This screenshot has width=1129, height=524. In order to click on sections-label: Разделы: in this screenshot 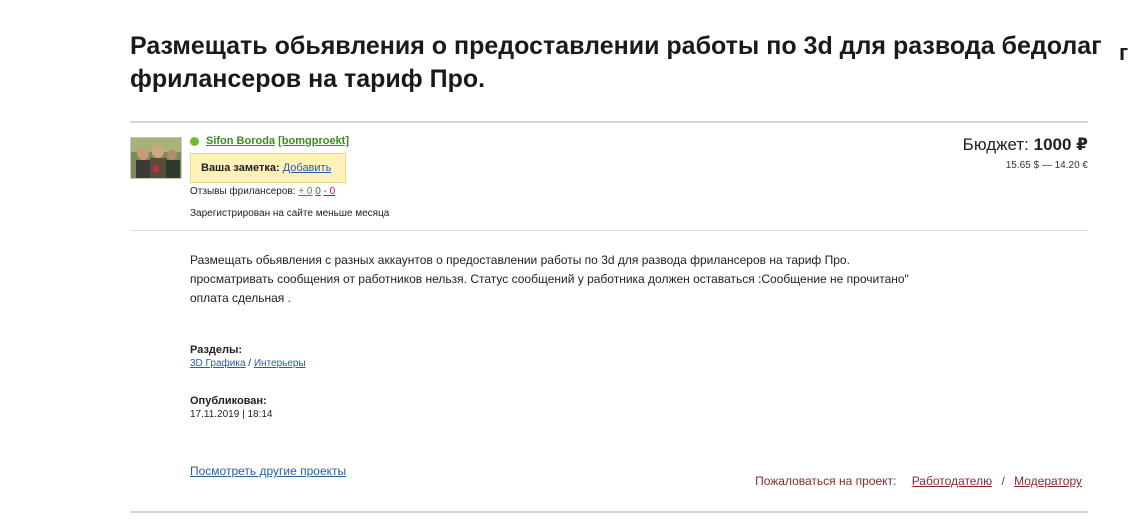, I will do `click(216, 350)`.